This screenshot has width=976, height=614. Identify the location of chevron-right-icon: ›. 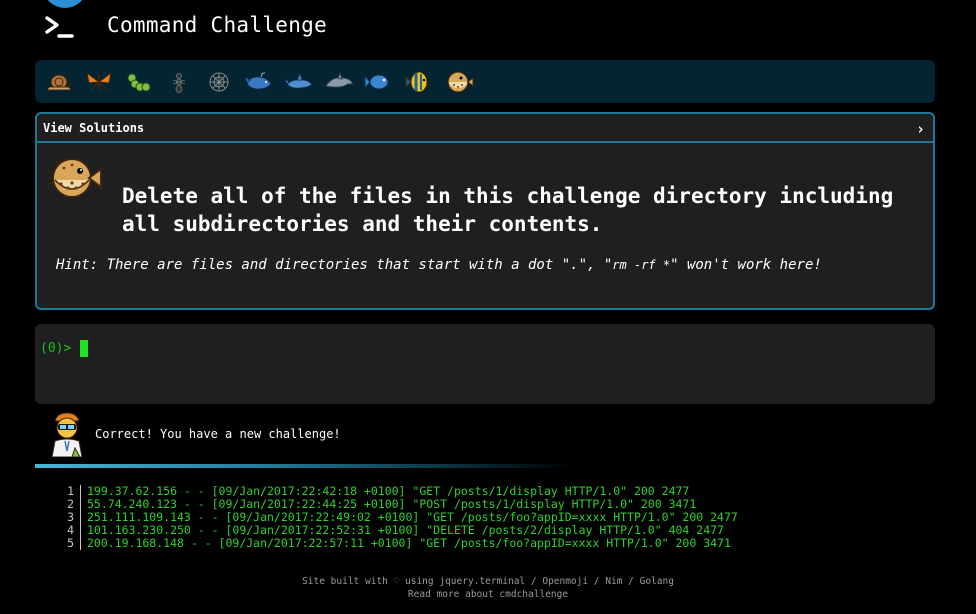
(920, 129).